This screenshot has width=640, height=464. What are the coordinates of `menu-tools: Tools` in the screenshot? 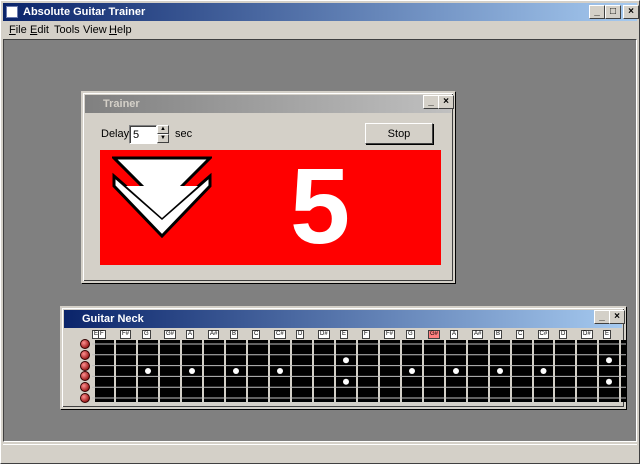 It's located at (67, 30).